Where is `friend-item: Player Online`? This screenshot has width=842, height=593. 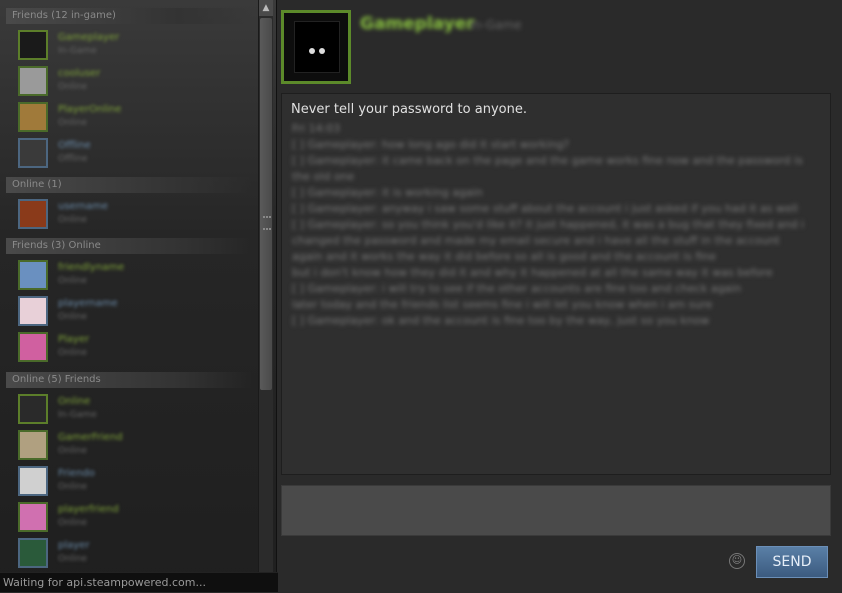
friend-item: Player Online is located at coordinates (135, 349).